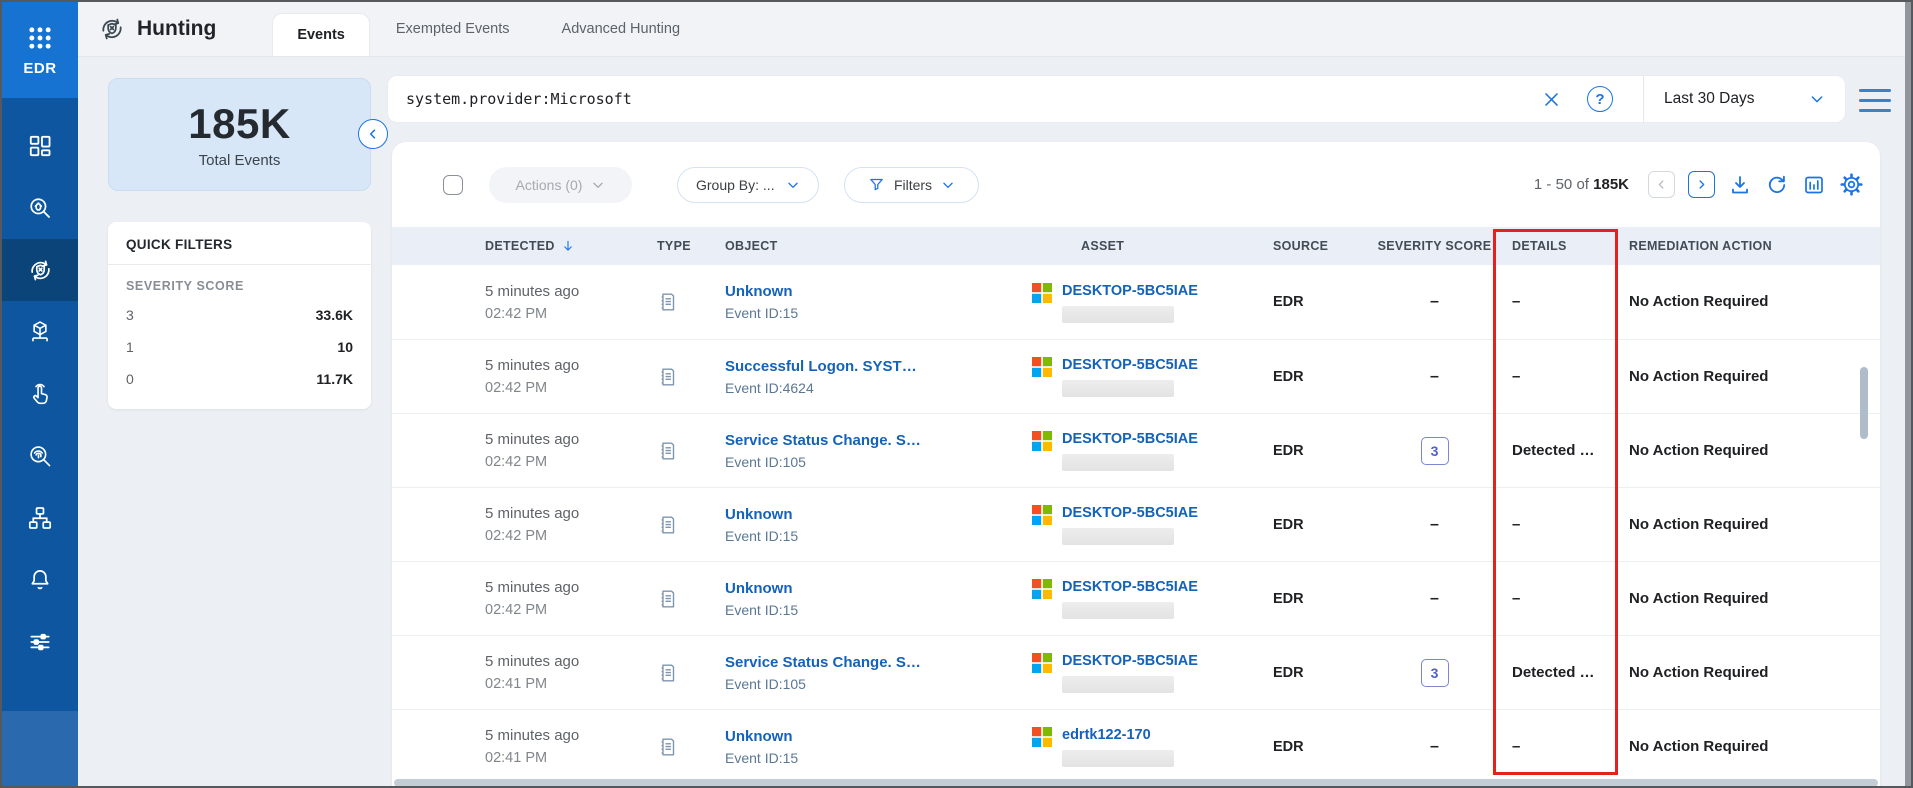 This screenshot has height=788, width=1913. I want to click on collapse-panel-button, so click(373, 134).